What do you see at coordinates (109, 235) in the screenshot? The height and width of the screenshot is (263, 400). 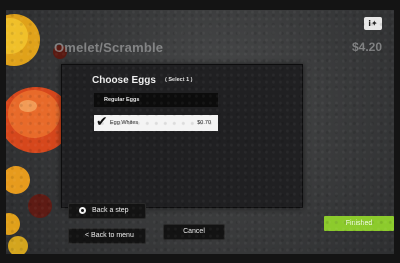 I see `button-label: < Back to menu` at bounding box center [109, 235].